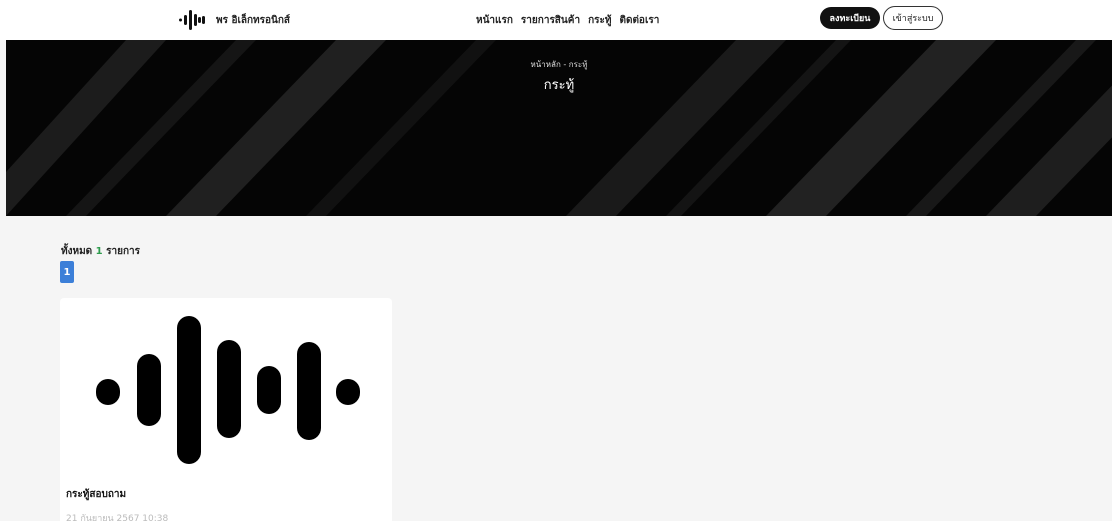  I want to click on login-button: เข้าสู่ระบบ, so click(913, 18).